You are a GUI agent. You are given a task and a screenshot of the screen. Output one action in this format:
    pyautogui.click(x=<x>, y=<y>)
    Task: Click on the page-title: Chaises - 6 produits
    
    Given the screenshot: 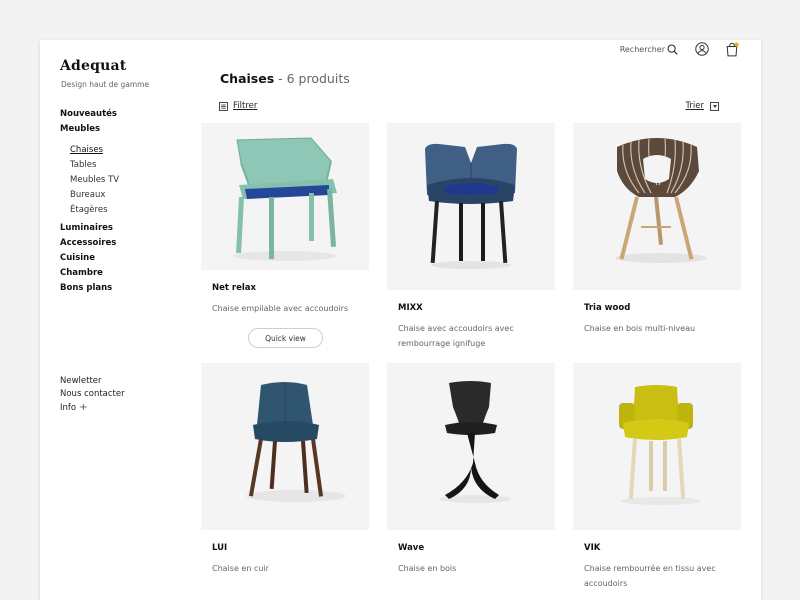 What is the action you would take?
    pyautogui.click(x=285, y=78)
    